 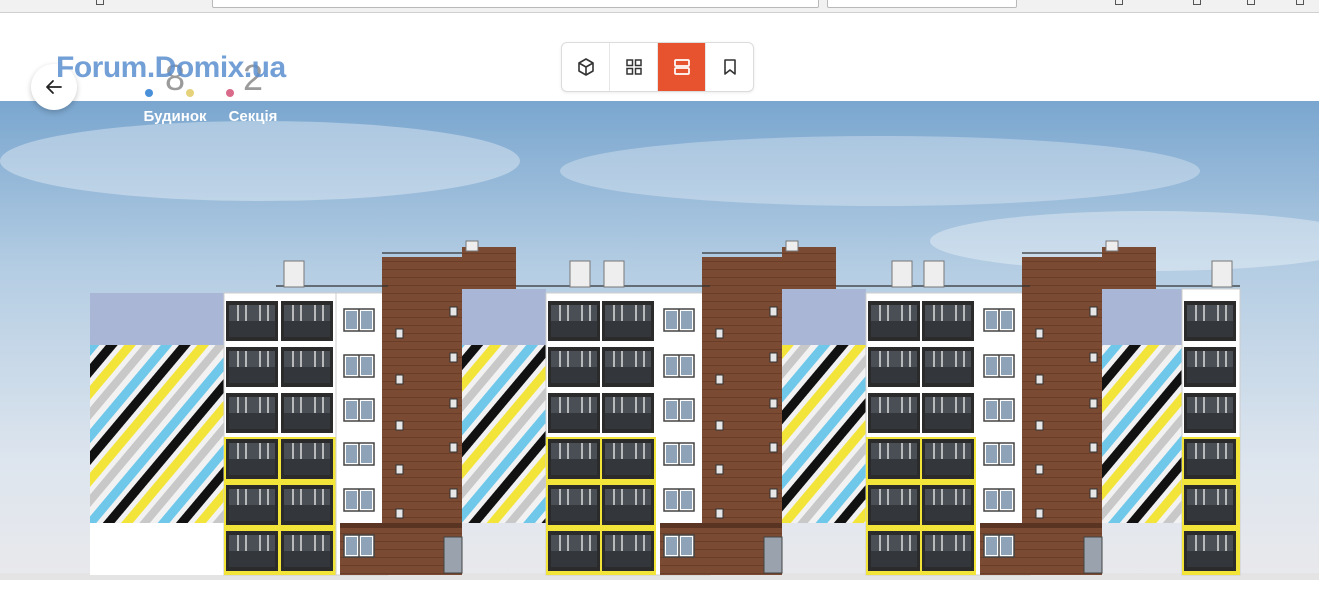 What do you see at coordinates (253, 116) in the screenshot?
I see `section-label: Секція` at bounding box center [253, 116].